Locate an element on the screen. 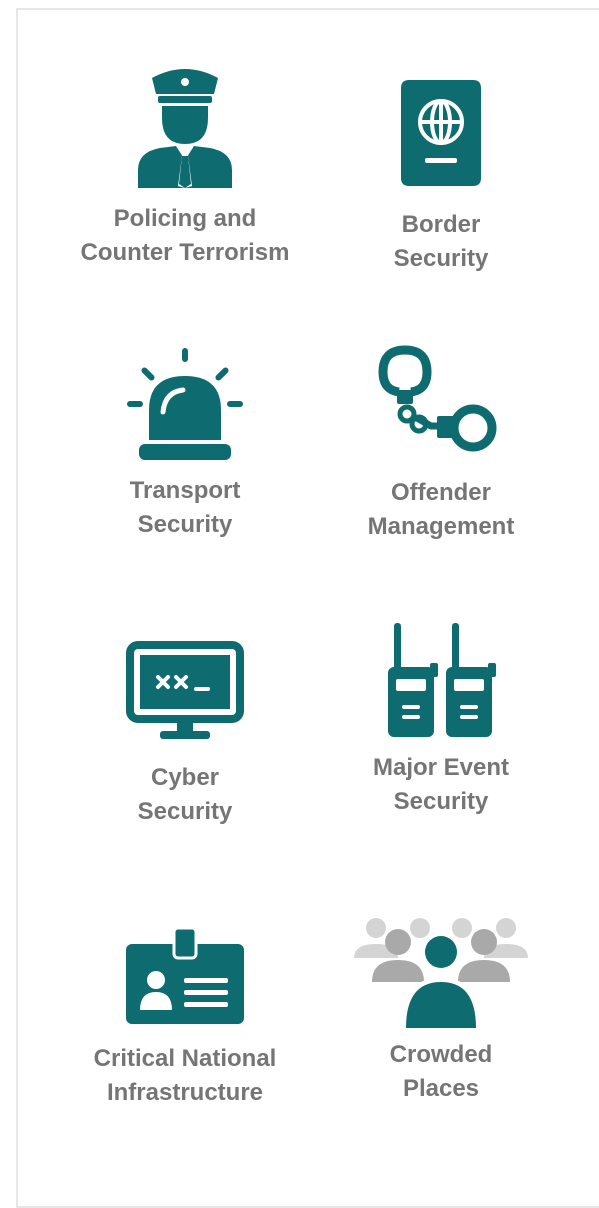  siren-icon is located at coordinates (185, 404).